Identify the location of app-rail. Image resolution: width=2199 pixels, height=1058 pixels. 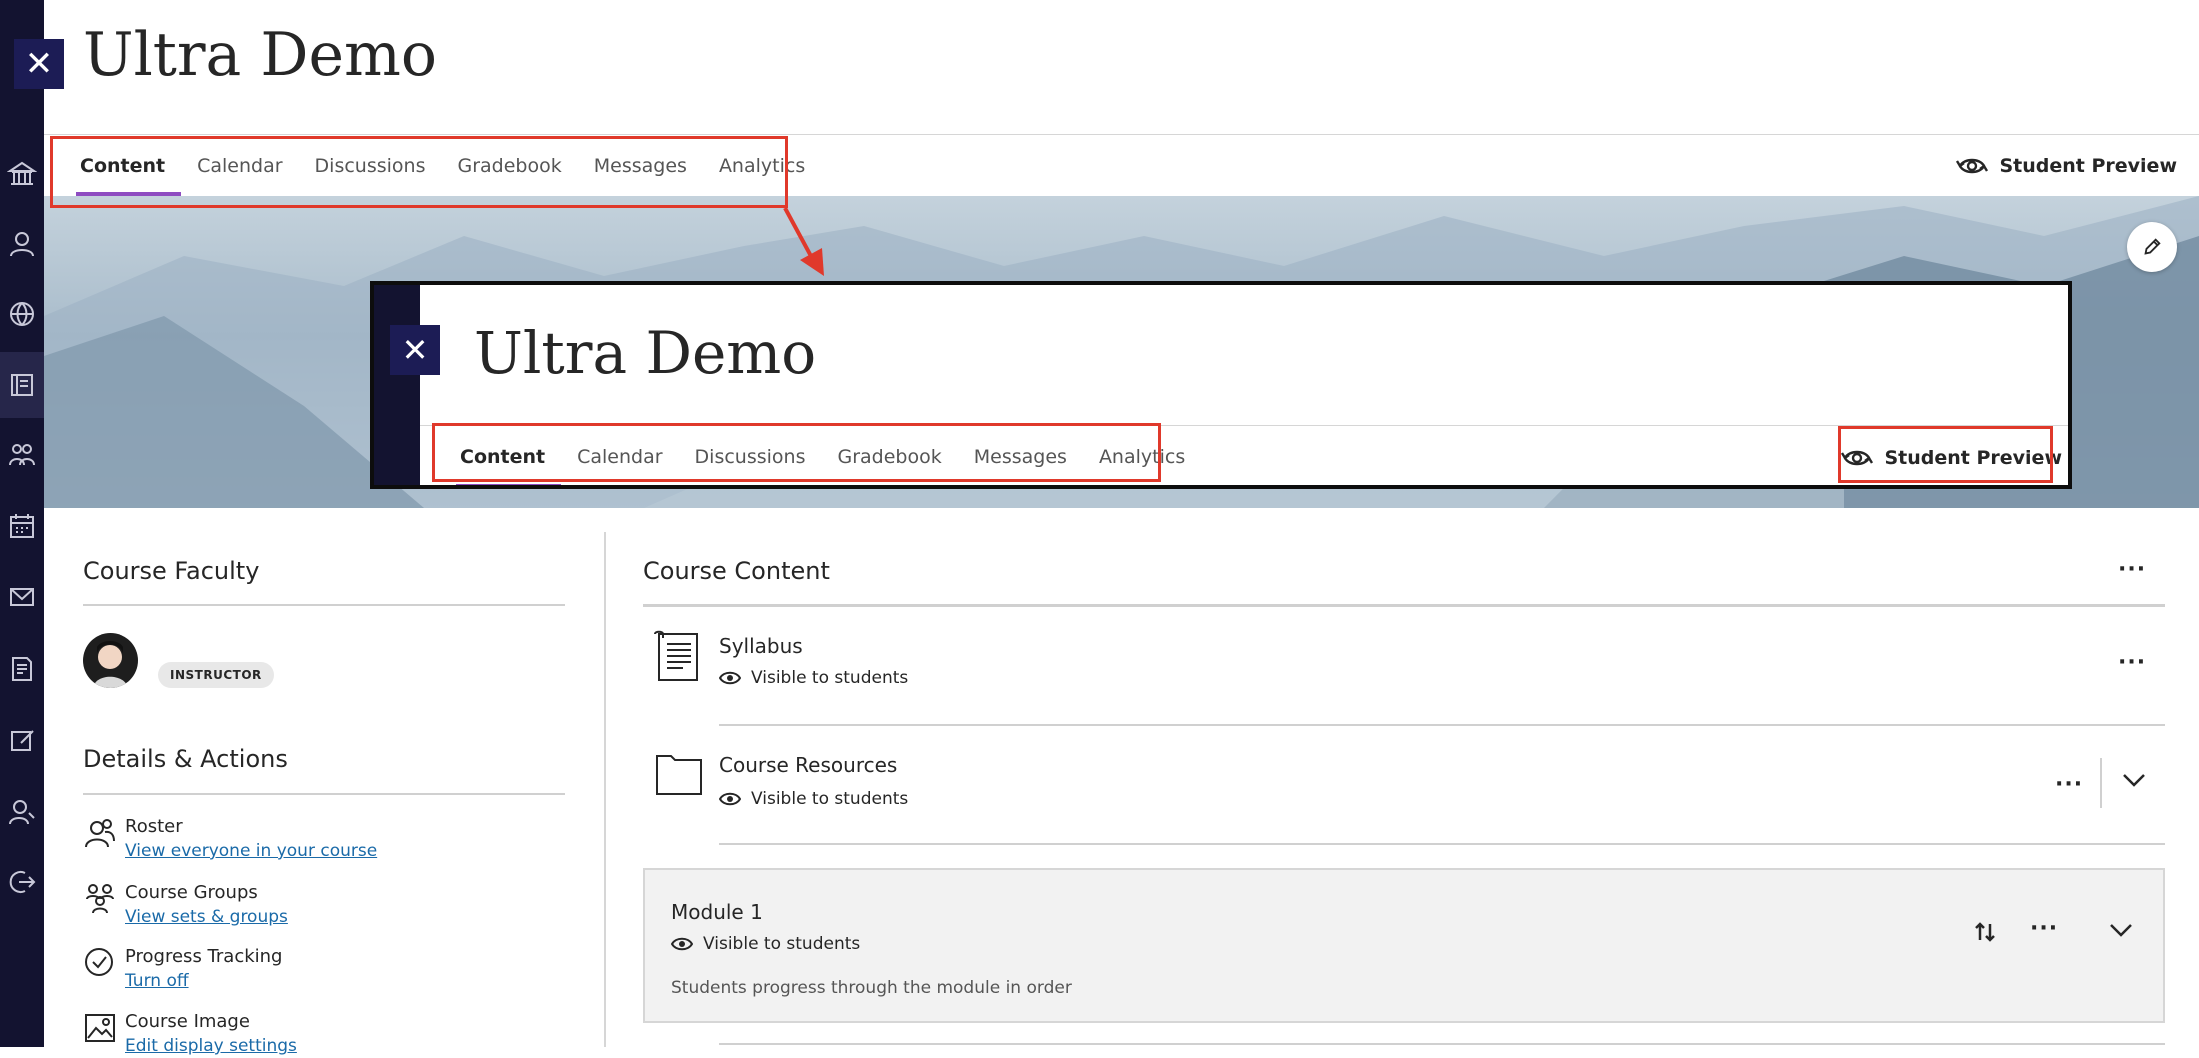
(22, 523).